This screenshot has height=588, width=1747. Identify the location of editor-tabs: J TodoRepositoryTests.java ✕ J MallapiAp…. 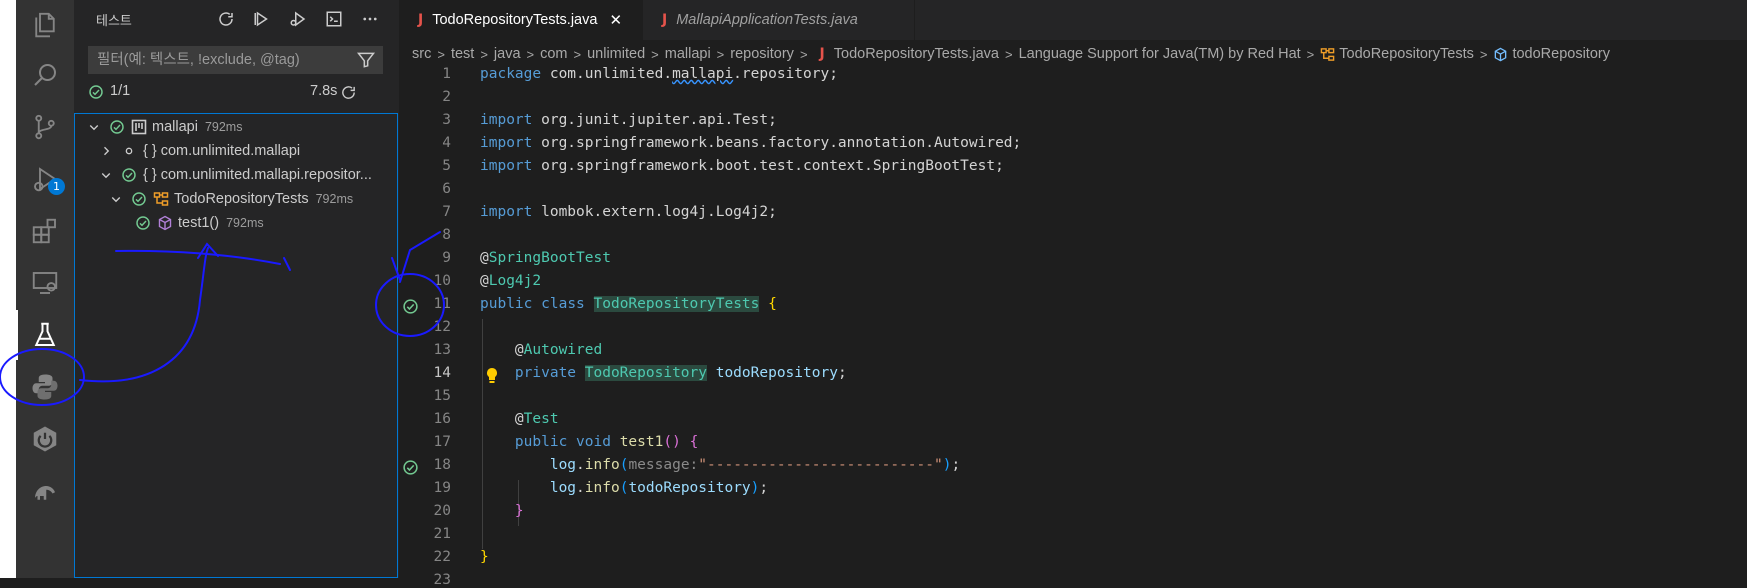
(1073, 20).